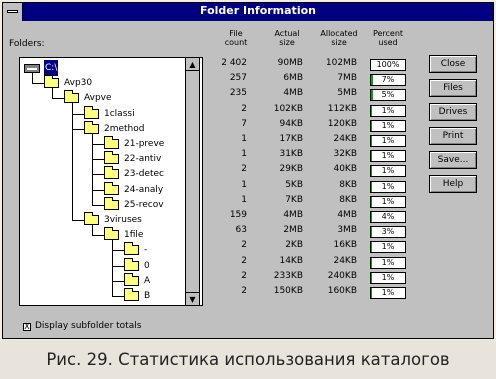  I want to click on tree-item: 23-detec, so click(110, 174).